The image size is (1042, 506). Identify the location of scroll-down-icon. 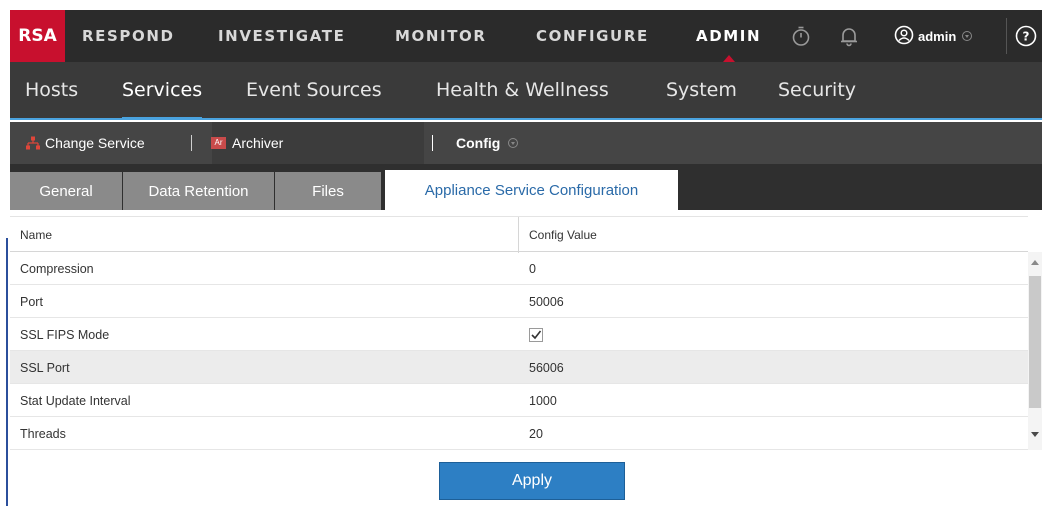
(1035, 434).